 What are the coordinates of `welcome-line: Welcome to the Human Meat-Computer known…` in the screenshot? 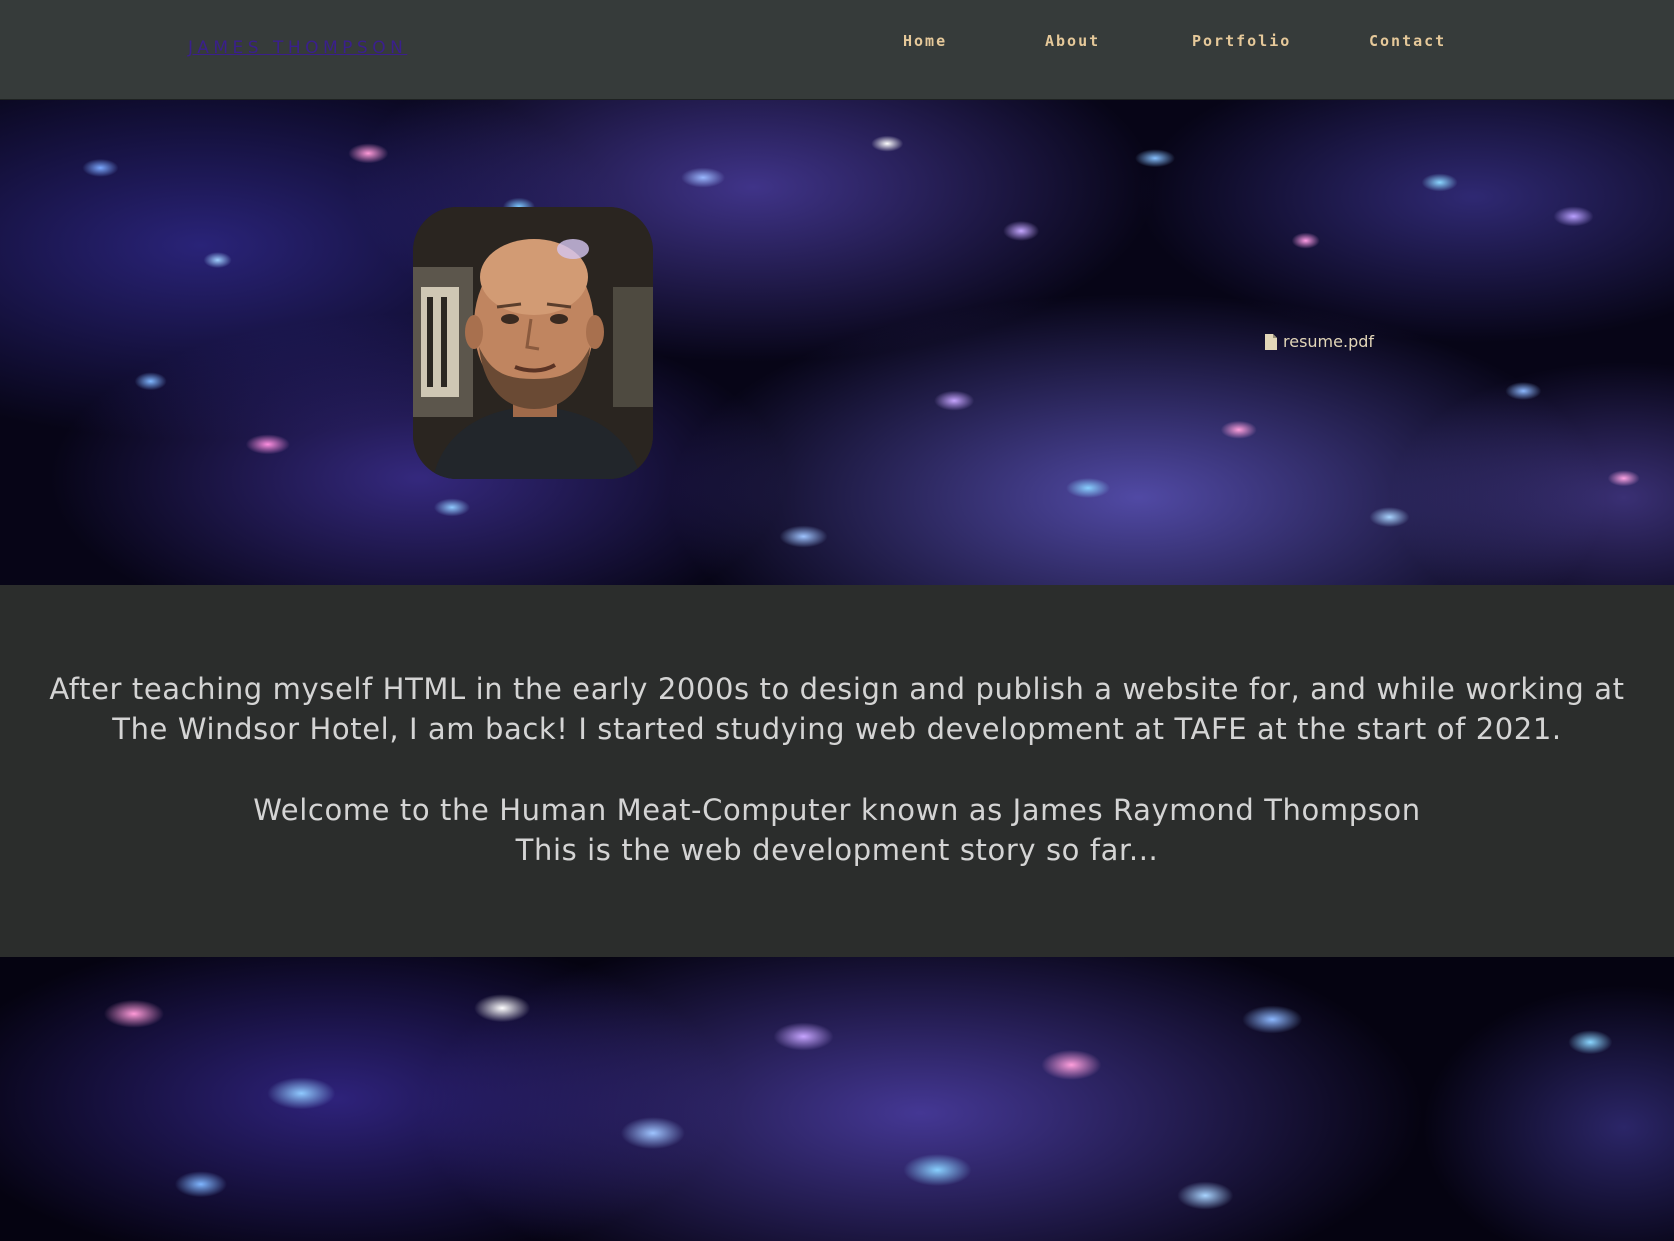 It's located at (837, 810).